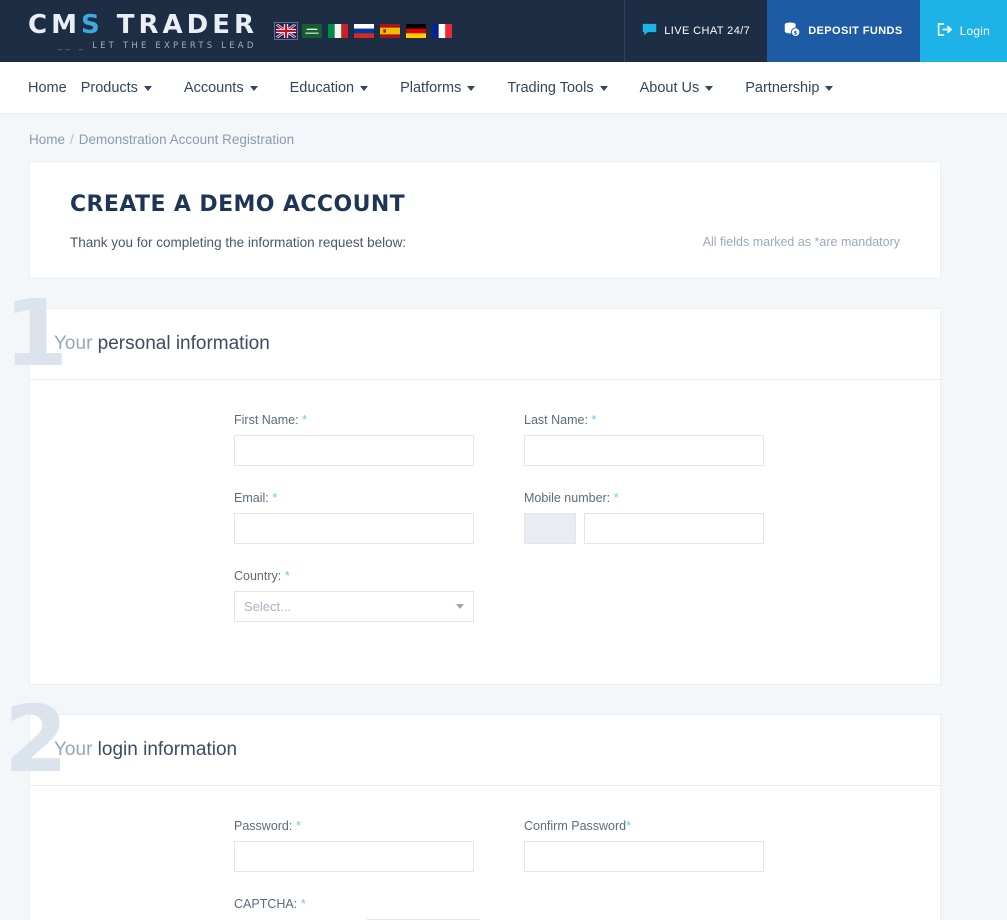 Image resolution: width=1007 pixels, height=920 pixels. Describe the element at coordinates (792, 31) in the screenshot. I see `coins-icon: $` at that location.